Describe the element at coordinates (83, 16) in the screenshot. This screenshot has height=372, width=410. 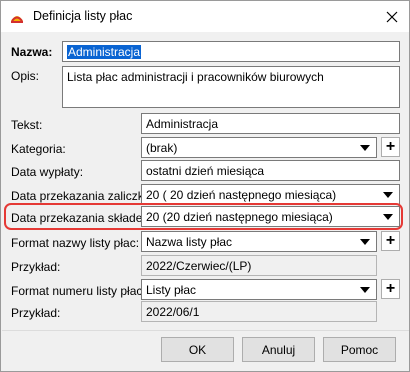
I see `window-title: Definicja listy płac` at that location.